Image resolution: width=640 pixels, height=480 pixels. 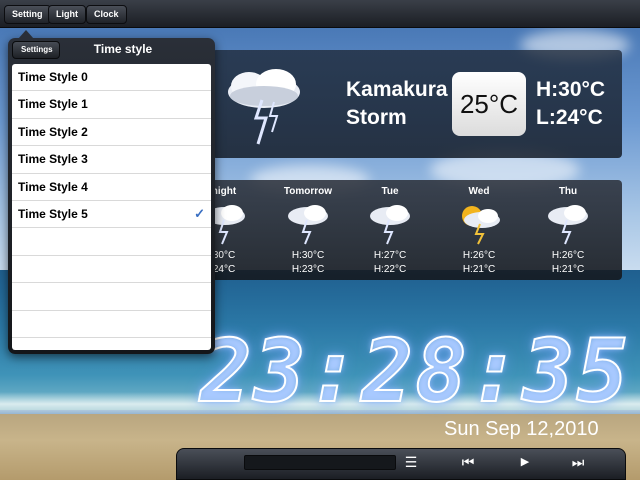 I want to click on digital-clock: 23:28:35, so click(x=415, y=372).